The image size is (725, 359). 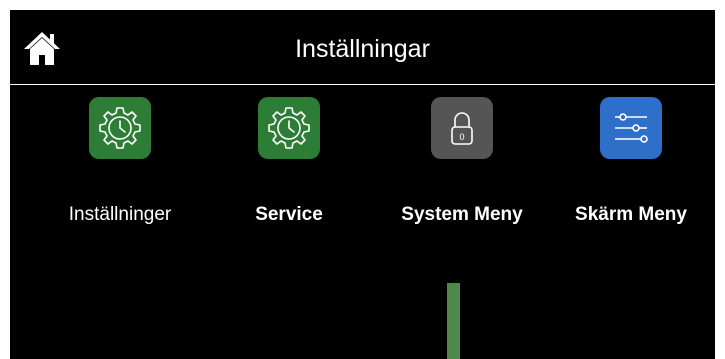 I want to click on tile-installninger-label: Inställninger, so click(x=120, y=214).